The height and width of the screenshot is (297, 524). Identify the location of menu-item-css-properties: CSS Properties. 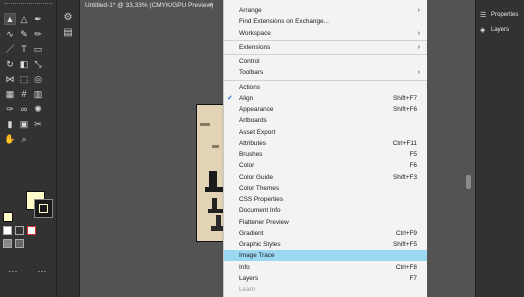
(325, 199).